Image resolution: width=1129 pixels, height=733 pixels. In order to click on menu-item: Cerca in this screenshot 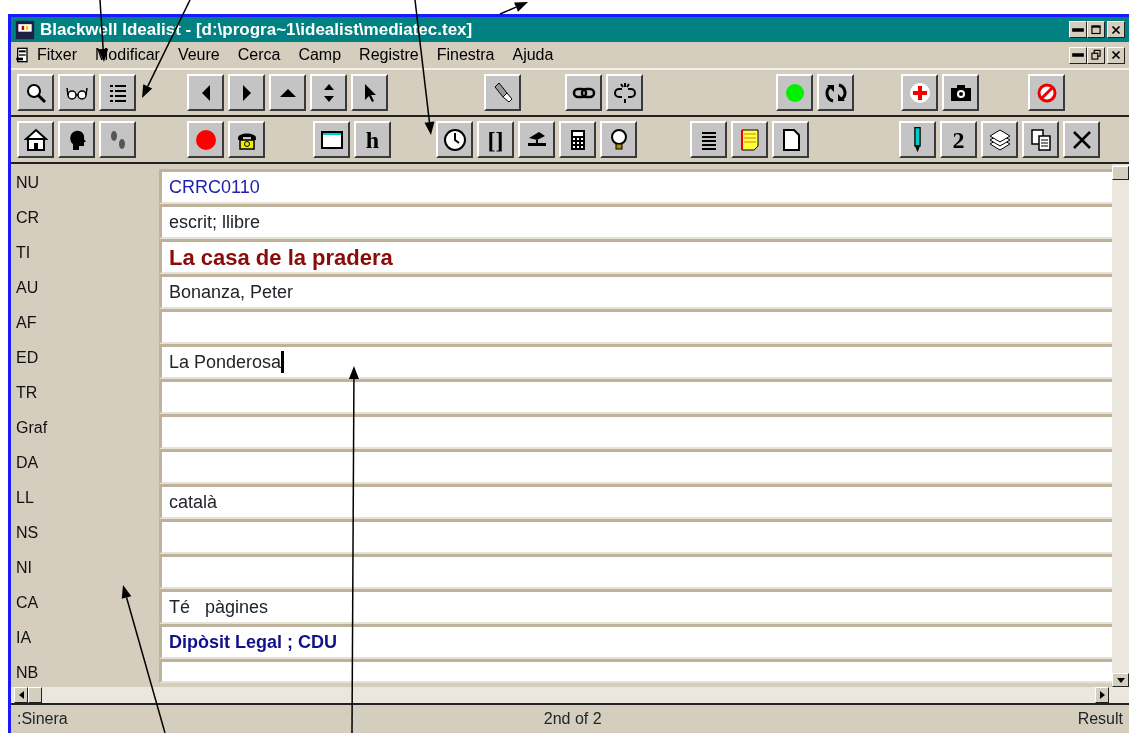, I will do `click(259, 55)`.